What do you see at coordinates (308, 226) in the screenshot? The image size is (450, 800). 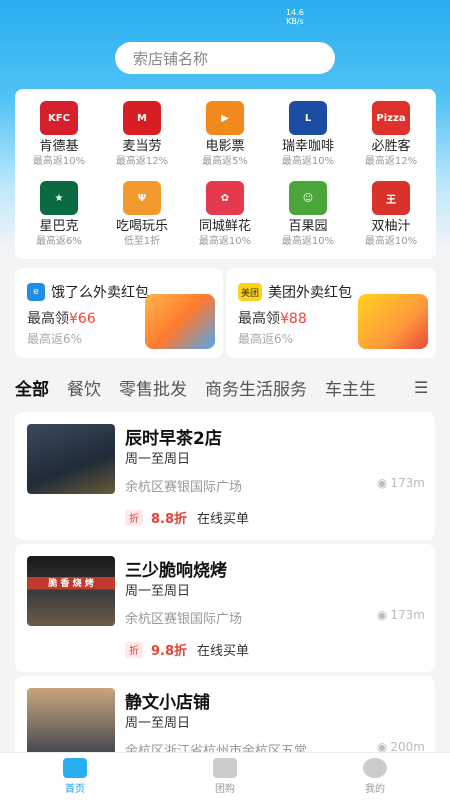 I see `brand-name: 百果园` at bounding box center [308, 226].